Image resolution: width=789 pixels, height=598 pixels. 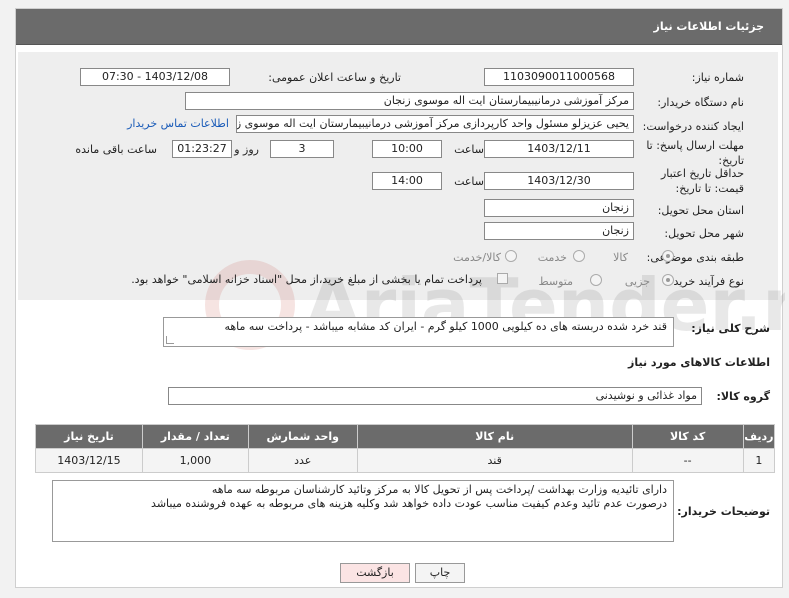 I want to click on need-number-field: 1103090011000568, so click(x=559, y=77).